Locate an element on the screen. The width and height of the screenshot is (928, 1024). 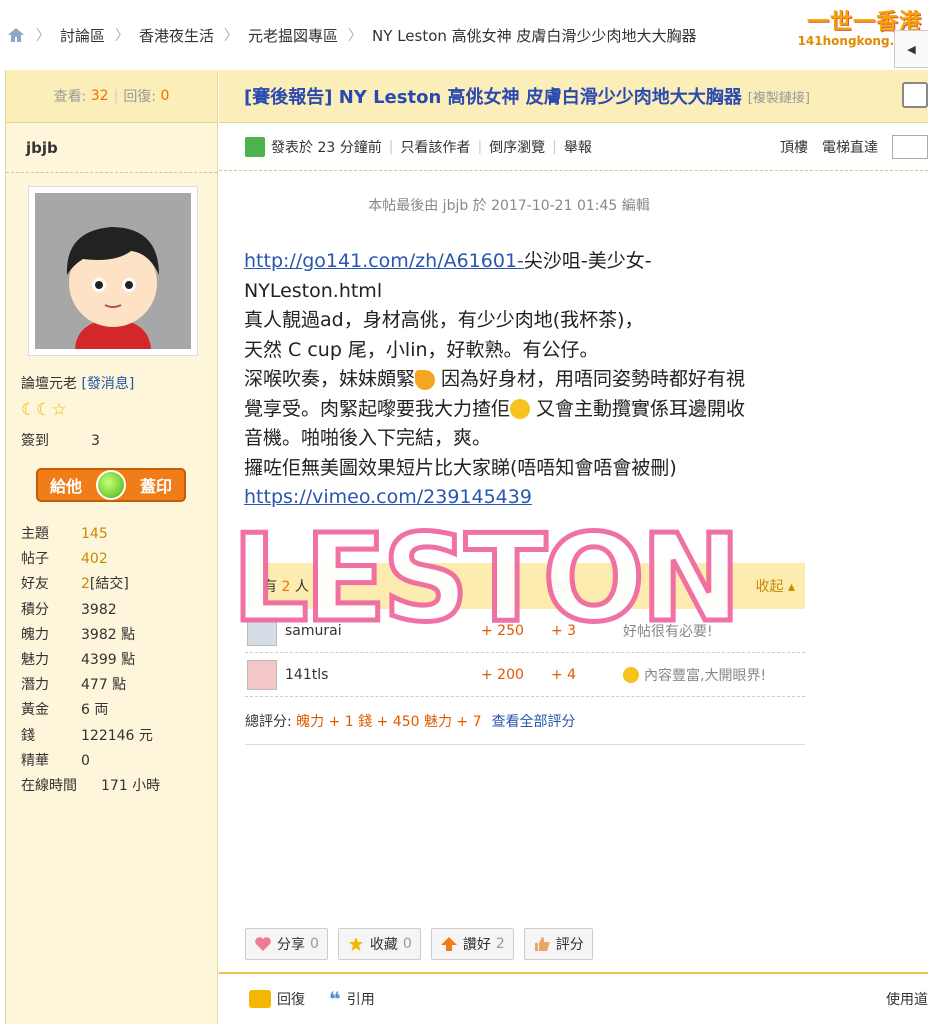
rater-avatar is located at coordinates (262, 674).